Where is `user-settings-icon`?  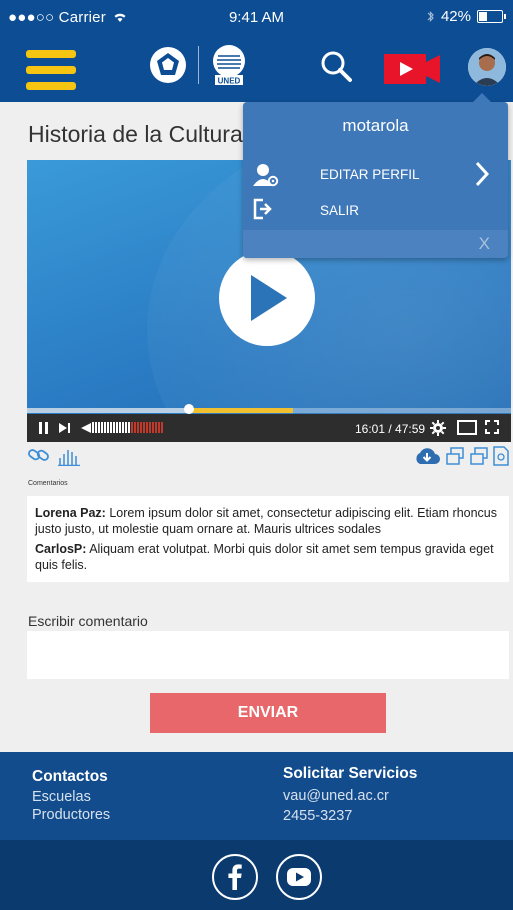 user-settings-icon is located at coordinates (266, 175).